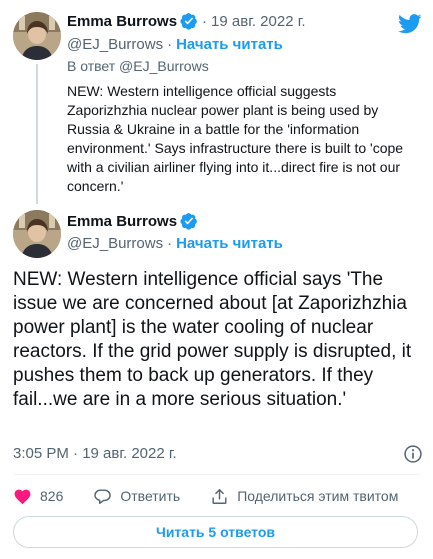 This screenshot has height=559, width=433. I want to click on twitter-bird-icon, so click(410, 24).